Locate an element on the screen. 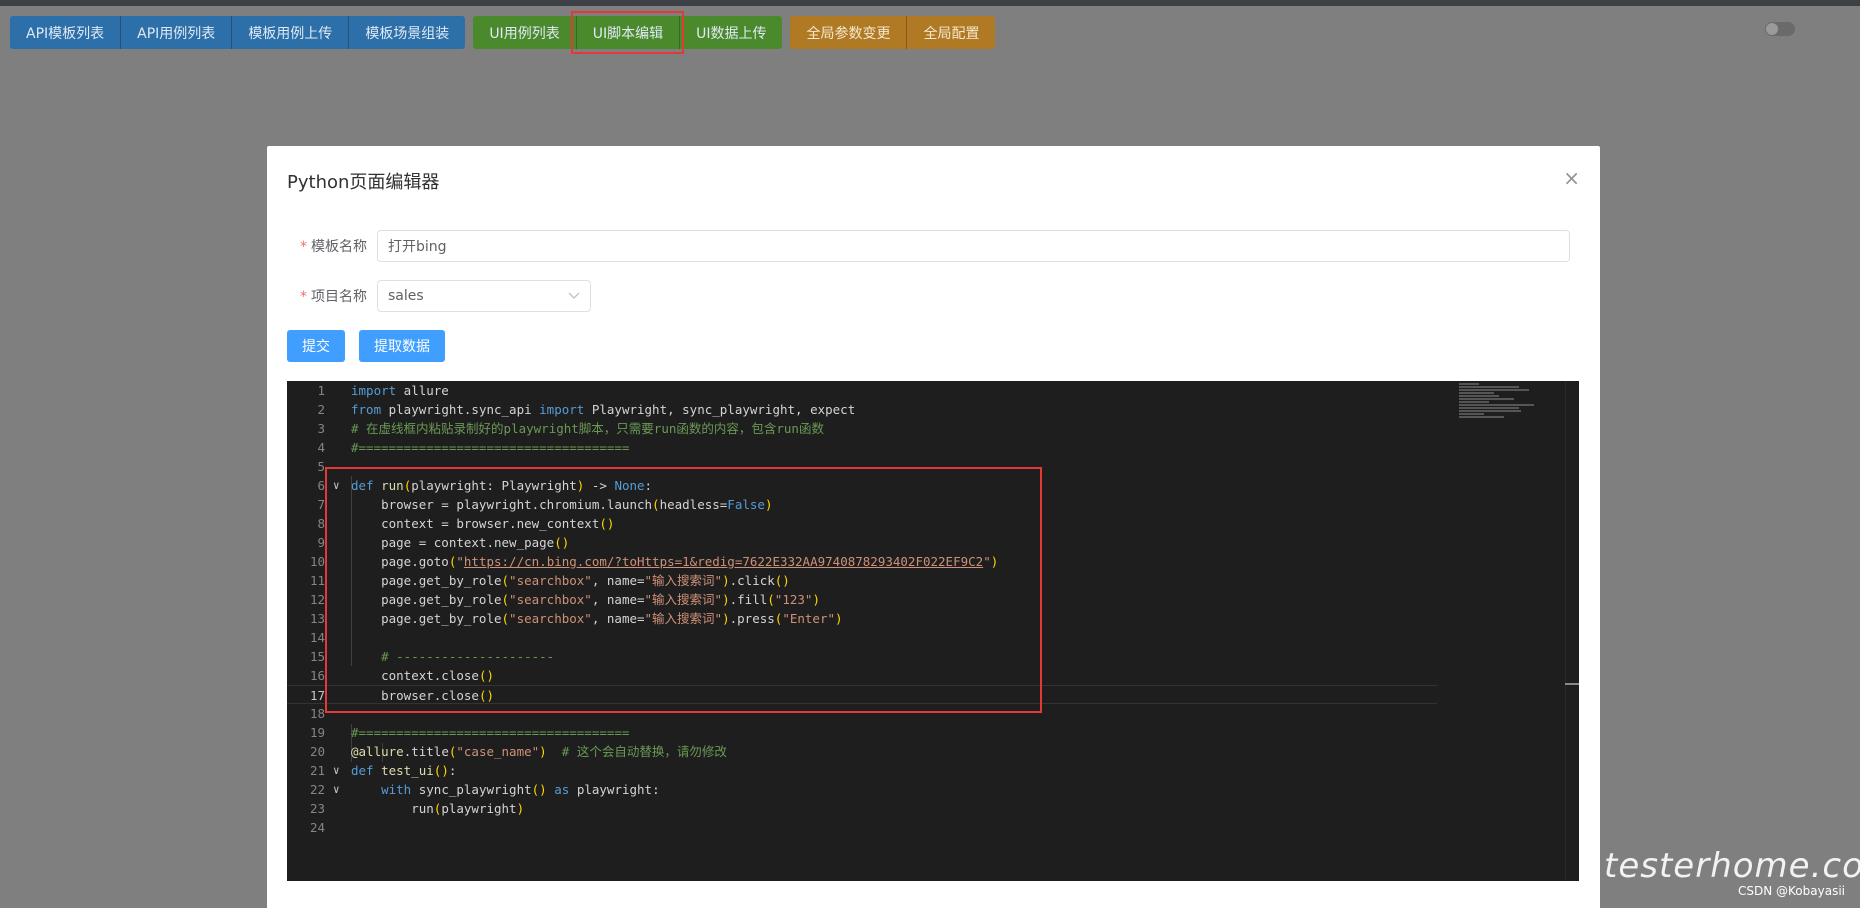  code-line: 1 import allure is located at coordinates (862, 390).